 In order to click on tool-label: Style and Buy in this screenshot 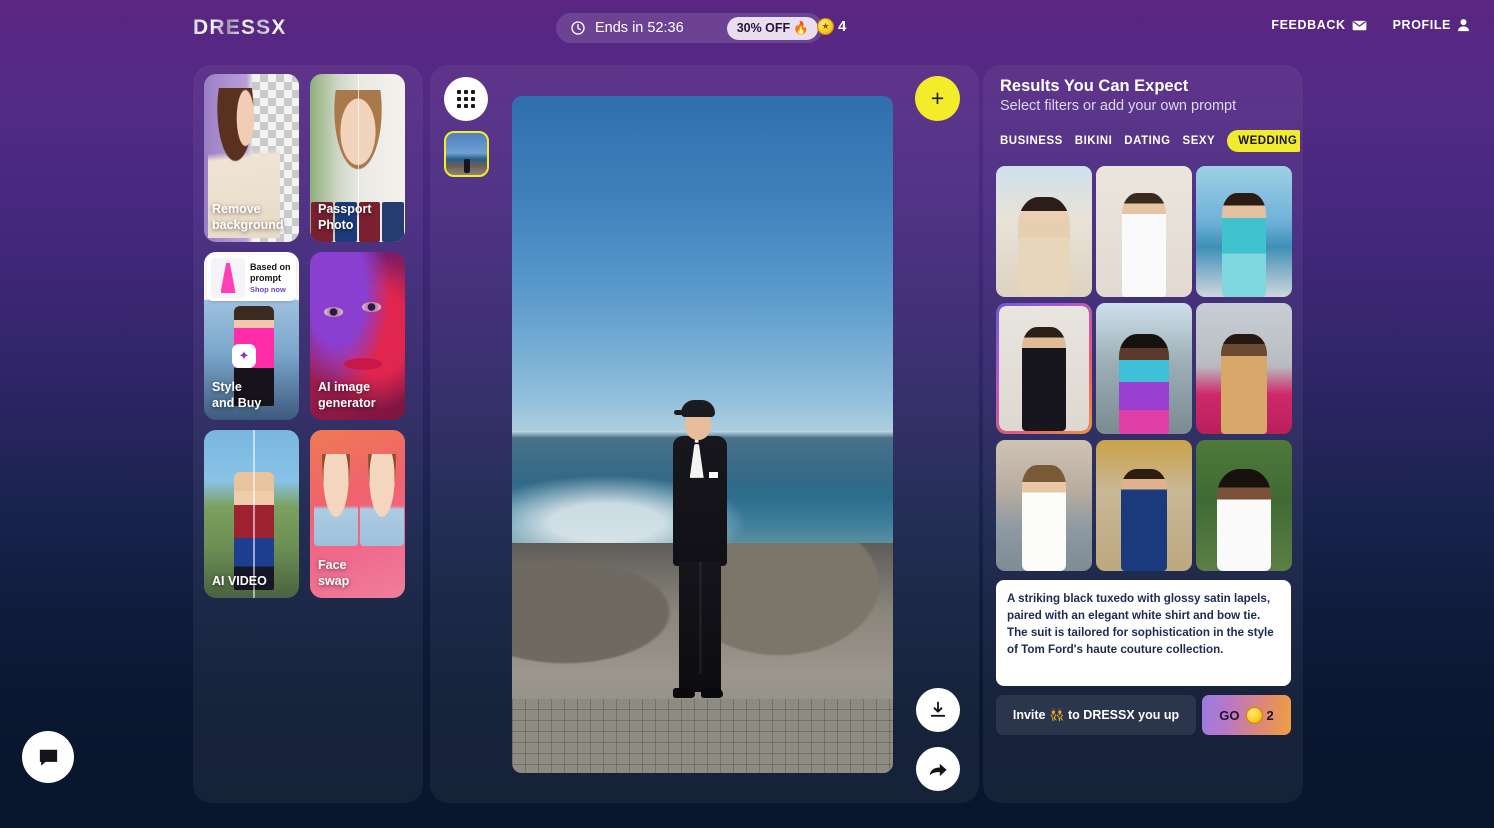, I will do `click(253, 395)`.